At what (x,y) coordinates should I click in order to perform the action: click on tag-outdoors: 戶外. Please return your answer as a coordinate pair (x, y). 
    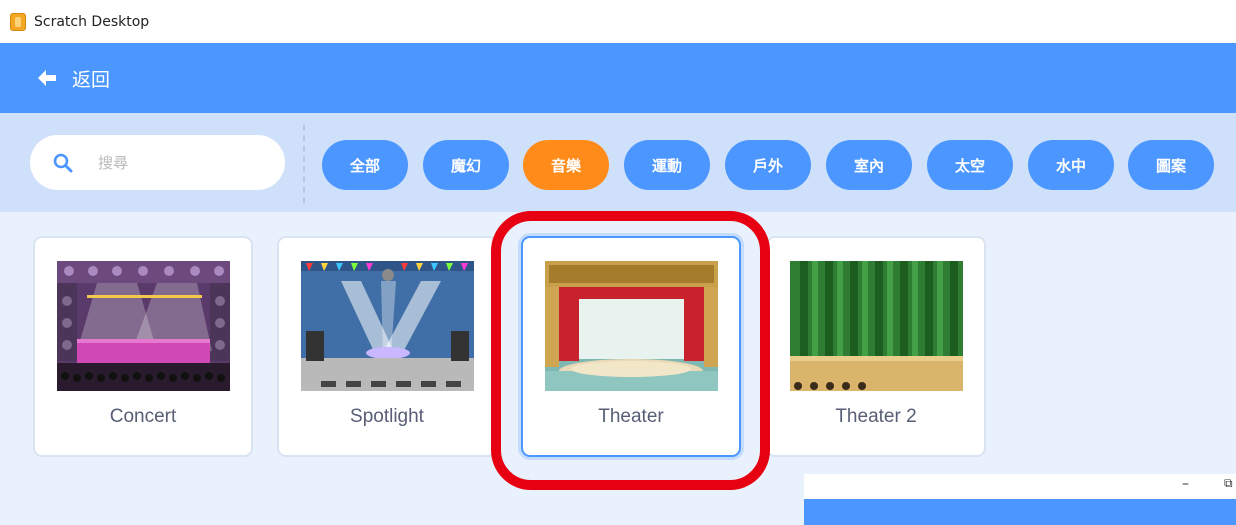
    Looking at the image, I should click on (768, 165).